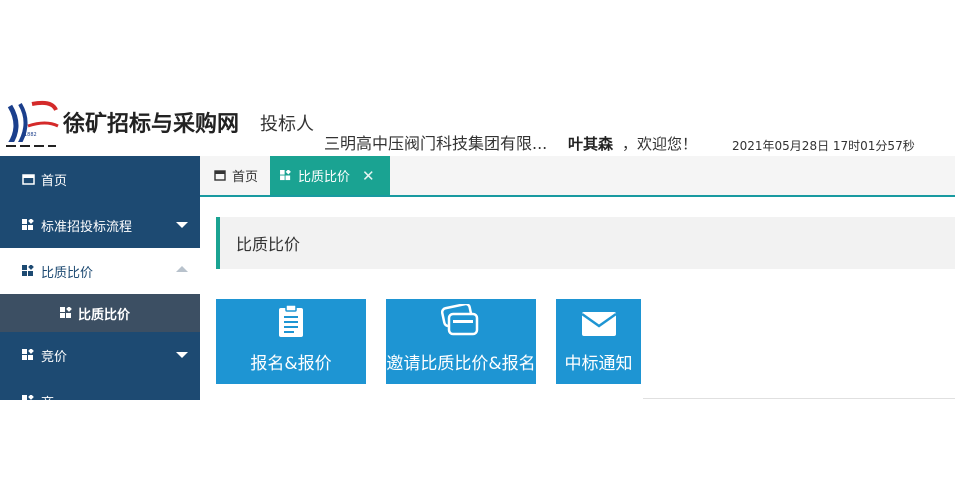 The image size is (955, 495). Describe the element at coordinates (287, 124) in the screenshot. I see `role-label: 投标人` at that location.